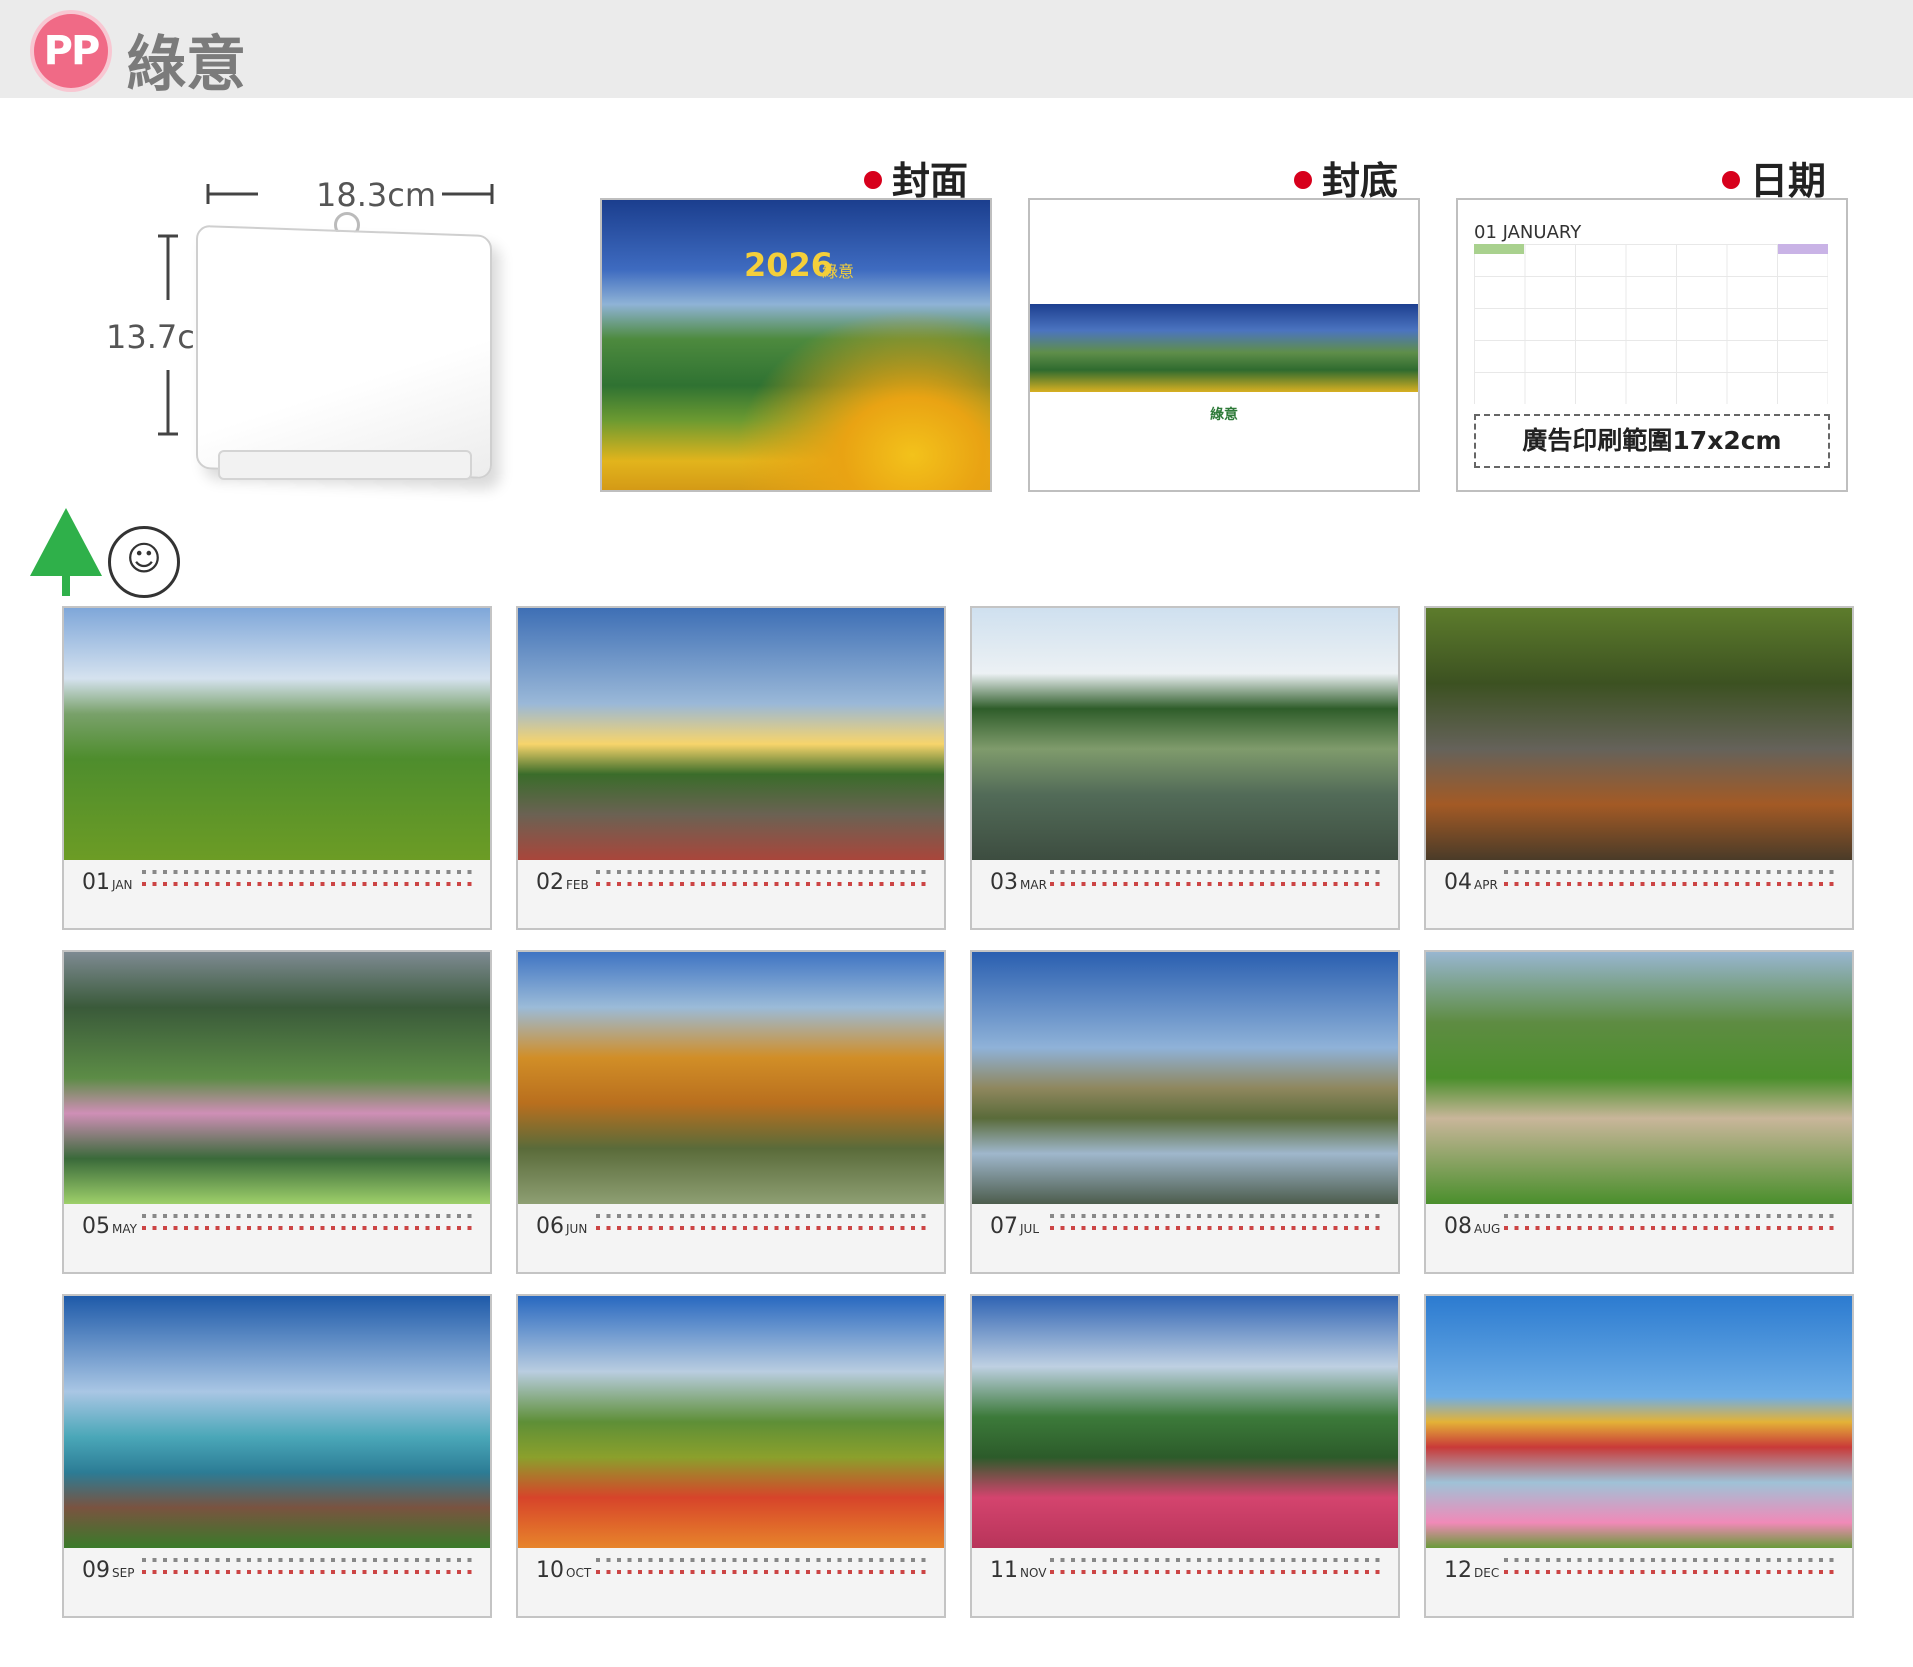  I want to click on month-card-sep: 09 SEP, so click(277, 1456).